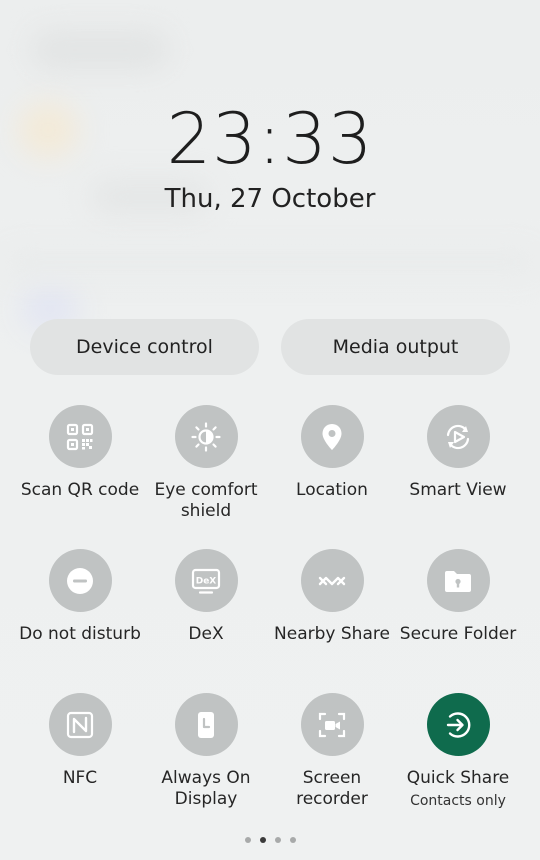 The image size is (540, 860). I want to click on nearby-share-icon, so click(332, 580).